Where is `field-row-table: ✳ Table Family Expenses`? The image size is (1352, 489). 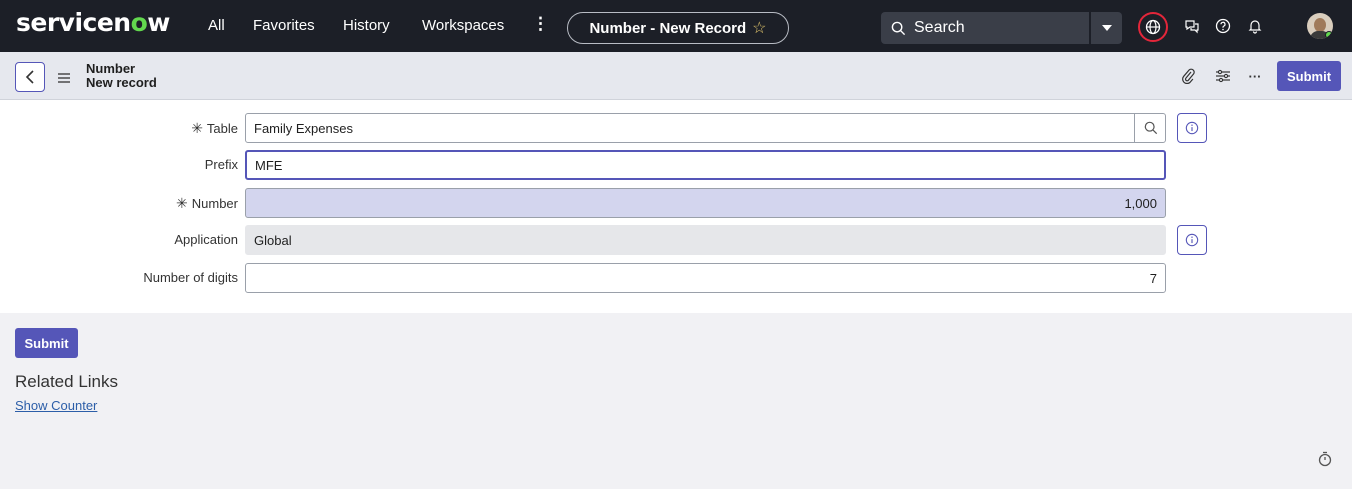
field-row-table: ✳ Table Family Expenses is located at coordinates (676, 128).